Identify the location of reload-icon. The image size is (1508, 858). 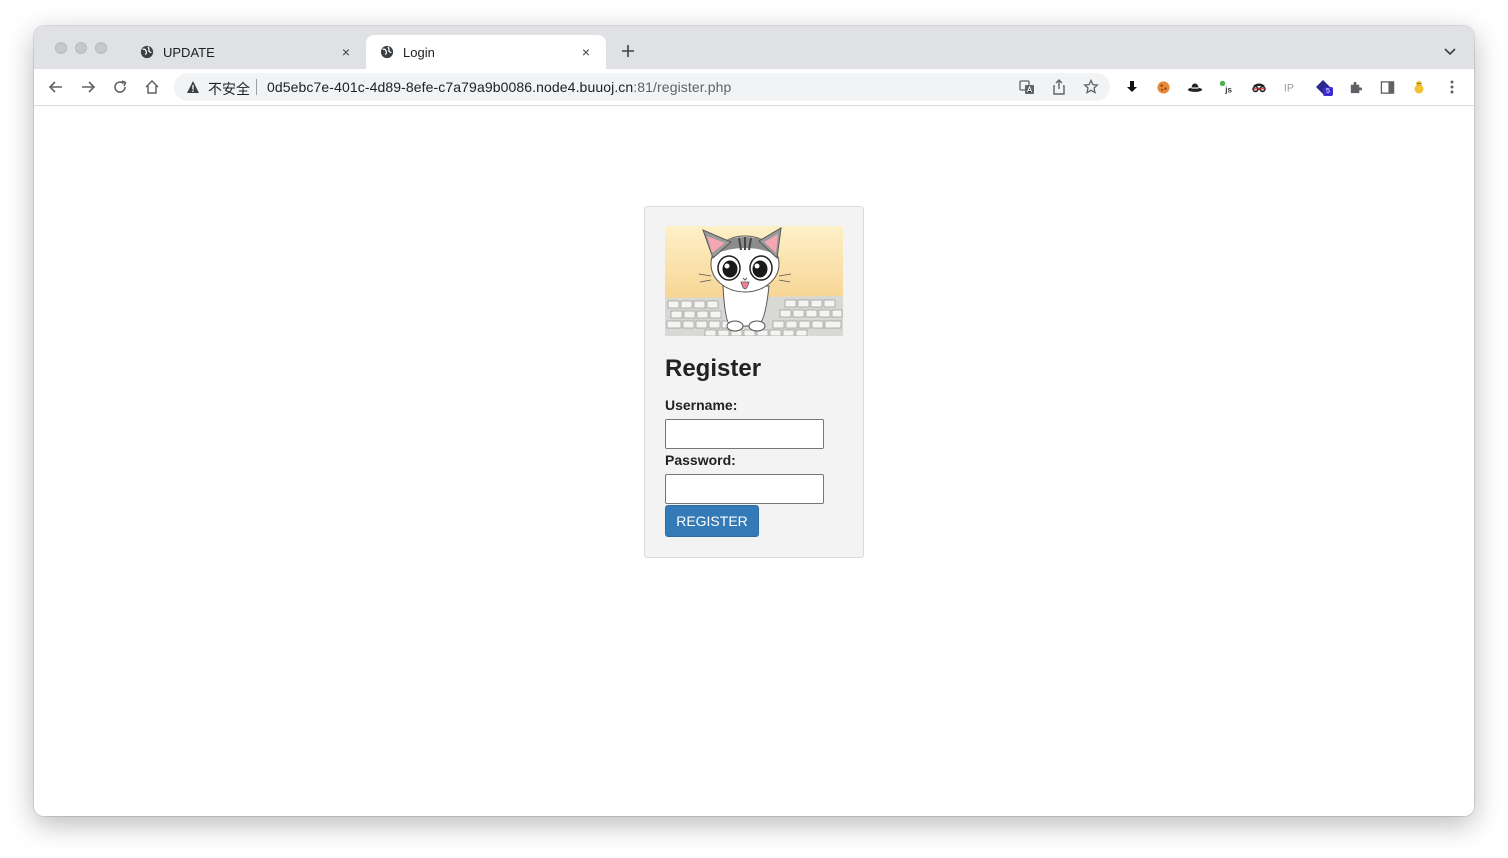
(120, 86).